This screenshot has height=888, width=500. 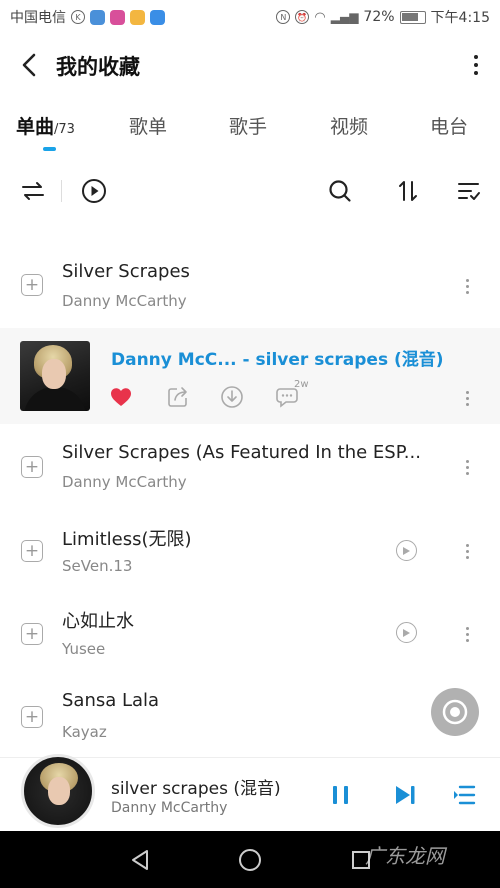 I want to click on shuffle-icon, so click(x=33, y=191).